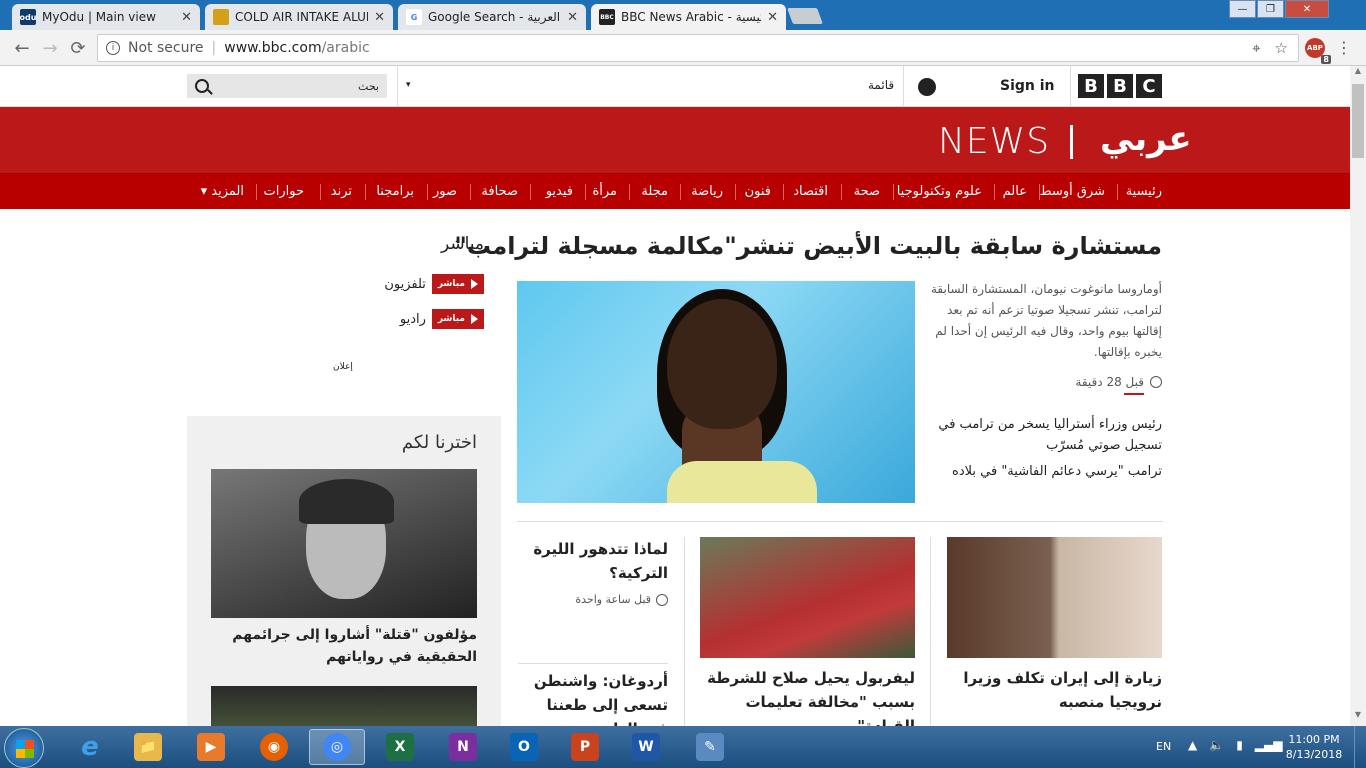 Image resolution: width=1366 pixels, height=768 pixels. I want to click on logo-letter: B, so click(1120, 86).